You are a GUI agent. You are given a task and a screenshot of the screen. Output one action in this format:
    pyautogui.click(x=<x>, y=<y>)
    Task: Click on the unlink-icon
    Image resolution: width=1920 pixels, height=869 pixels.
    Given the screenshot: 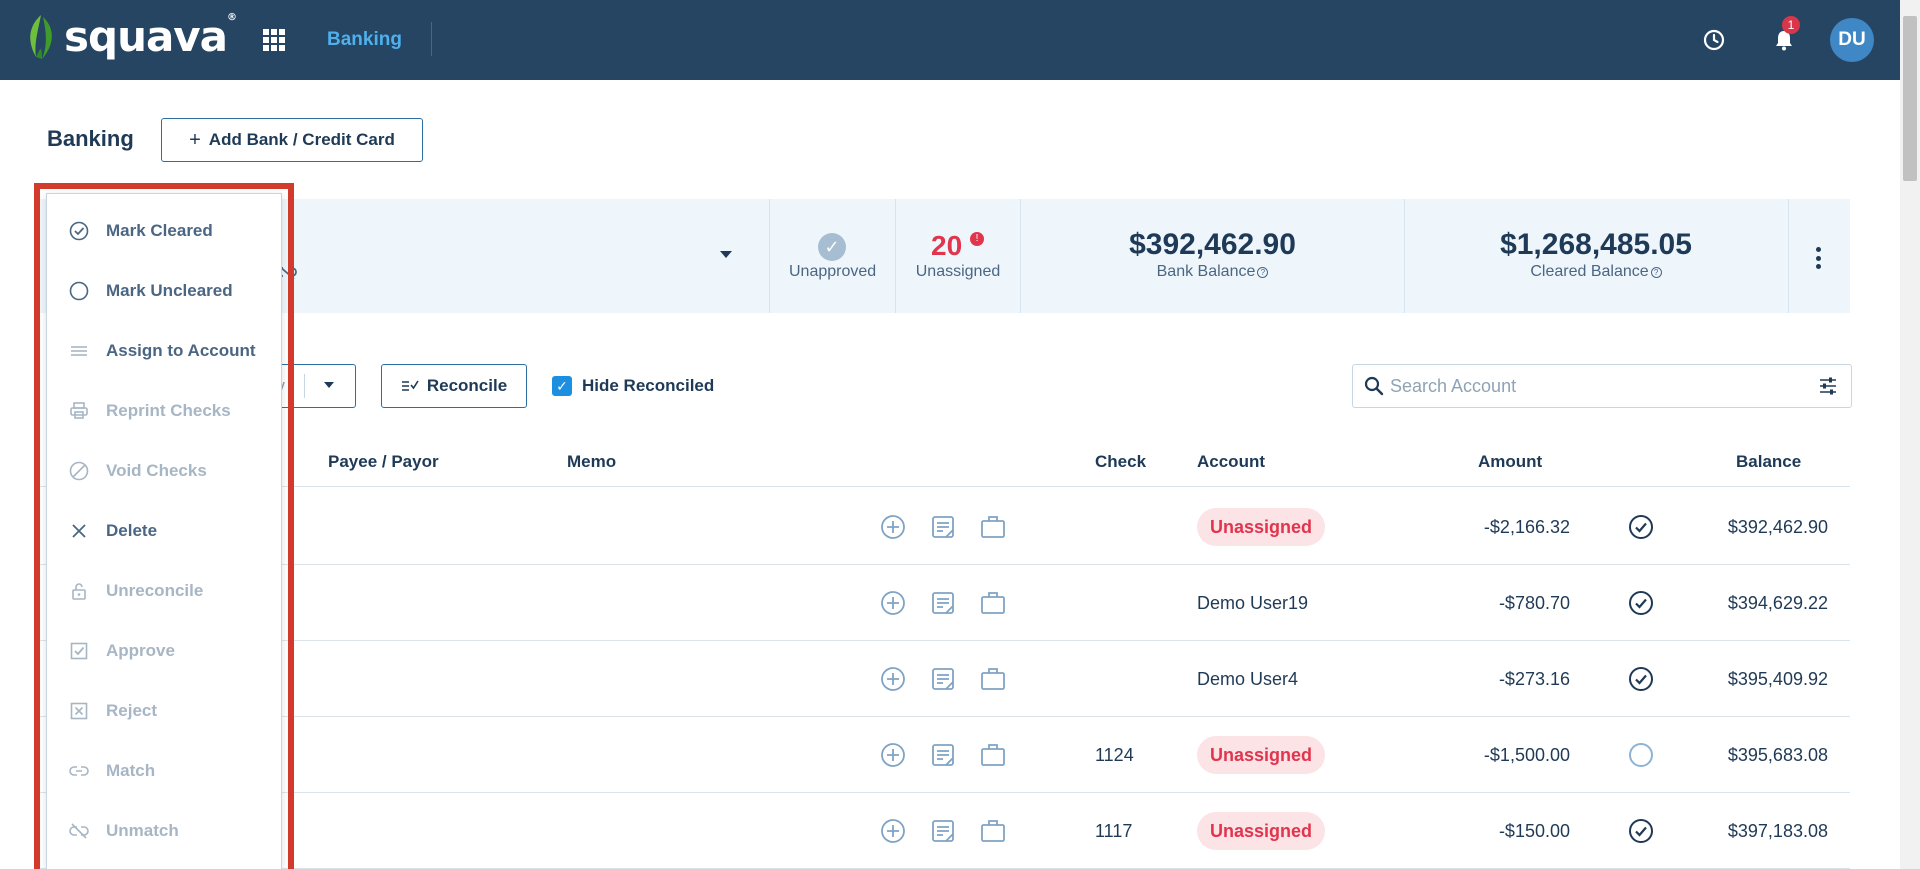 What is the action you would take?
    pyautogui.click(x=79, y=831)
    